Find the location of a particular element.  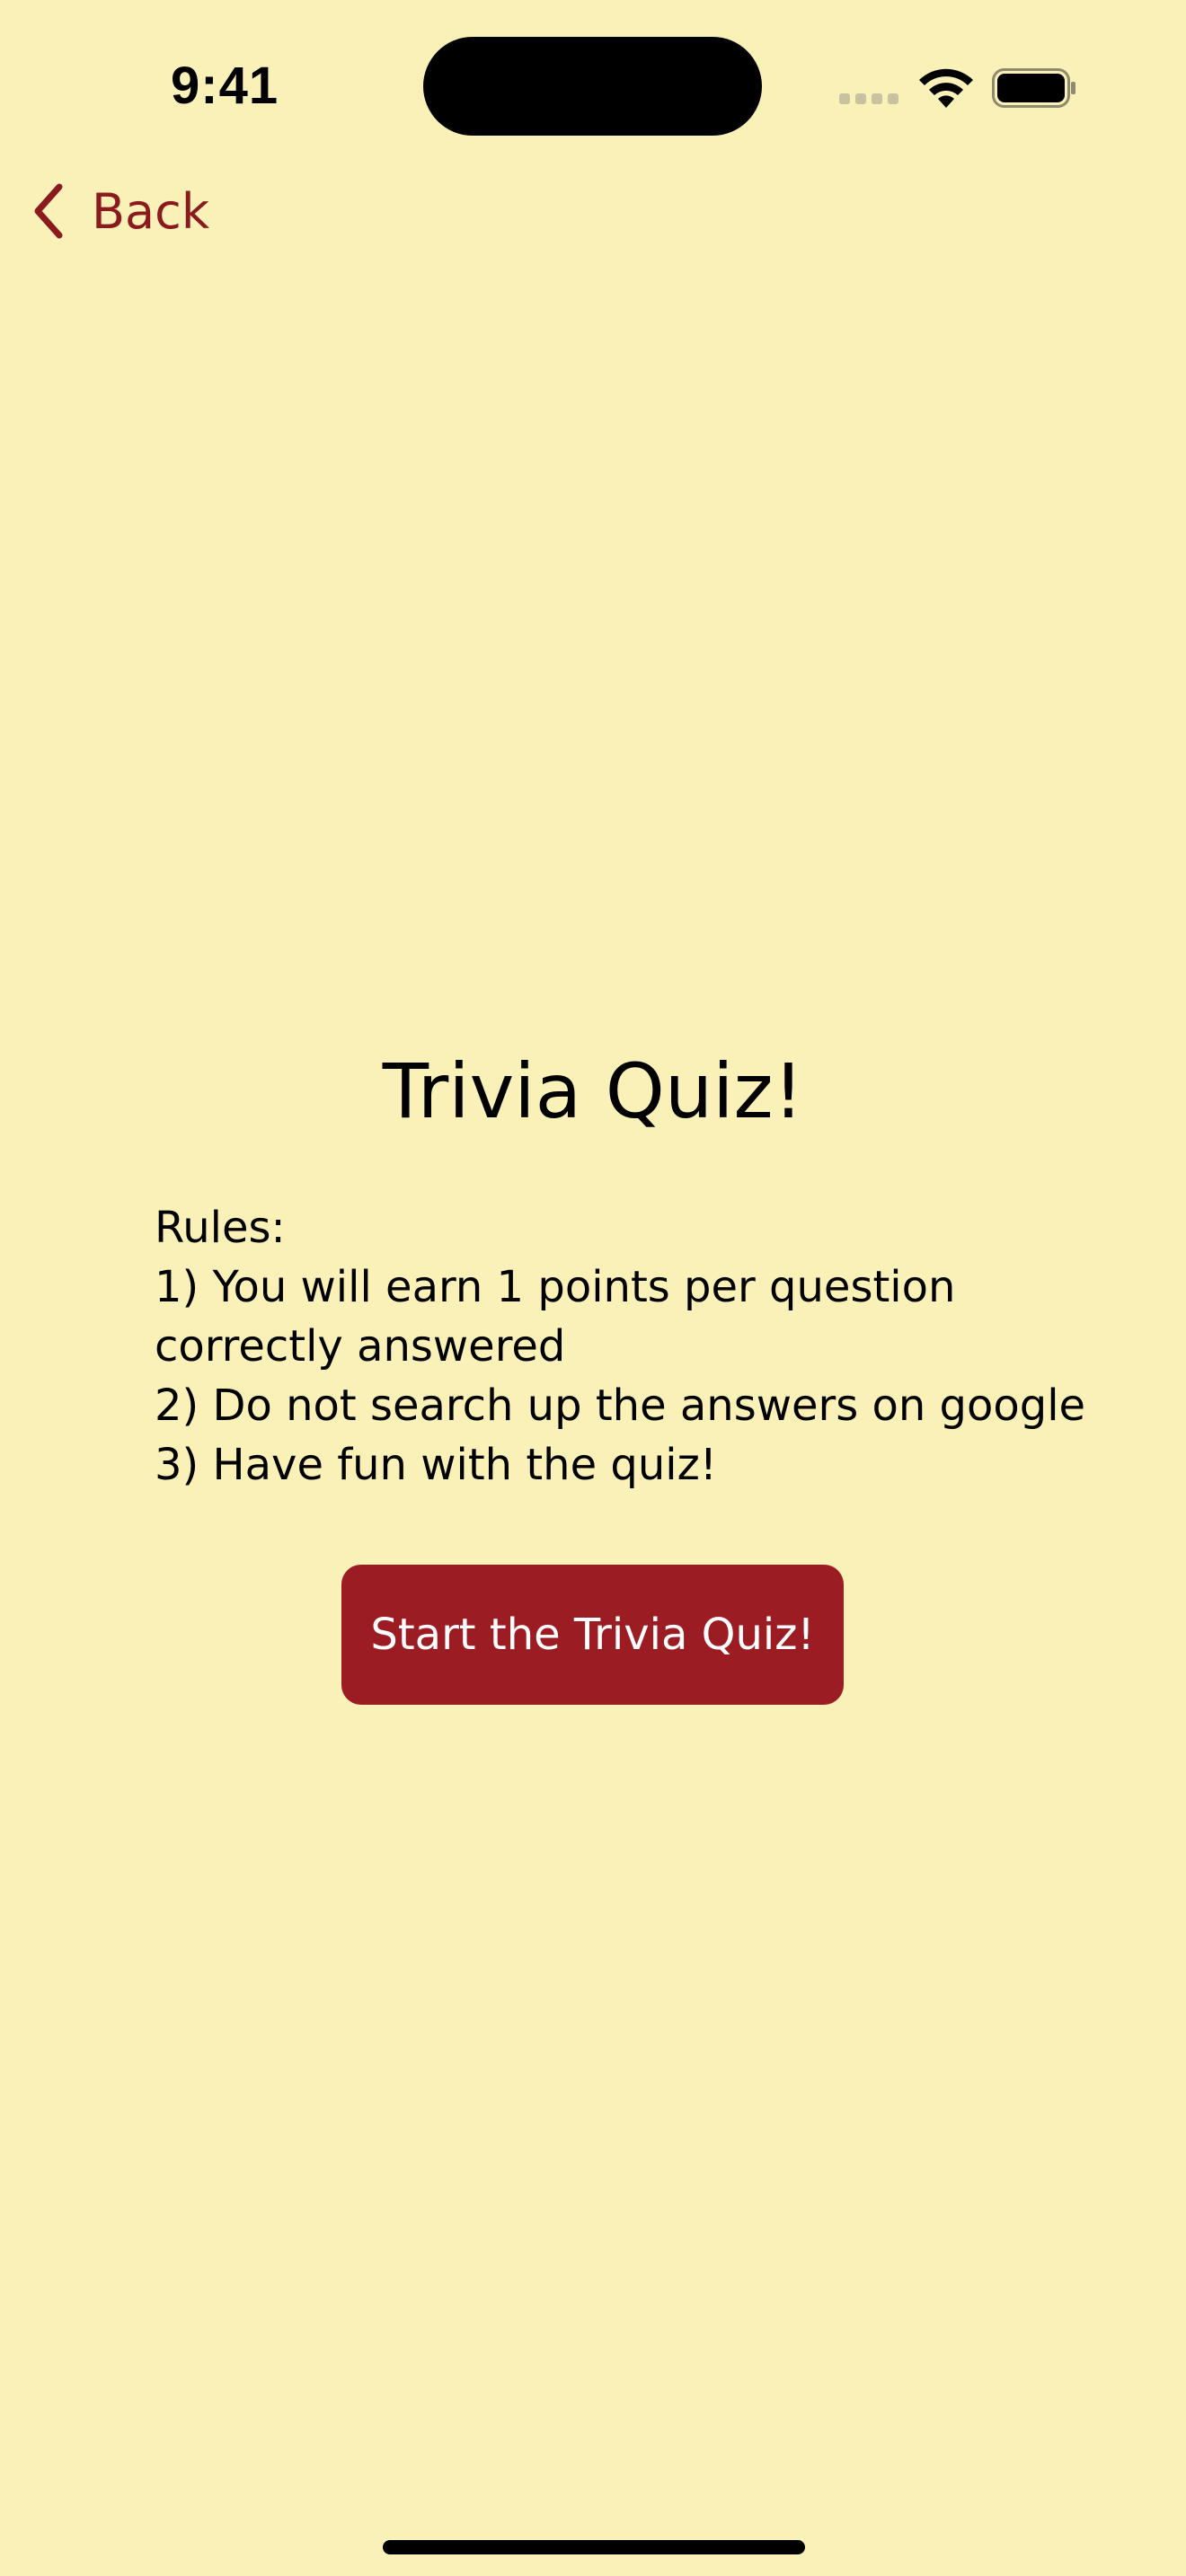

status-time: 9:41 is located at coordinates (225, 86).